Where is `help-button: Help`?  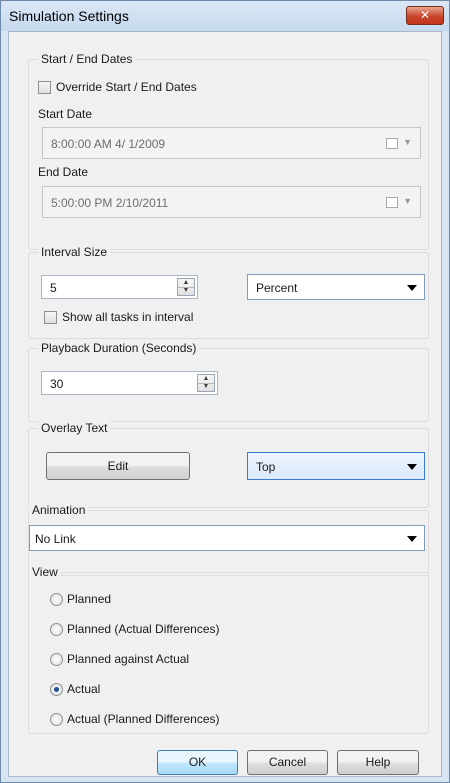
help-button: Help is located at coordinates (378, 762).